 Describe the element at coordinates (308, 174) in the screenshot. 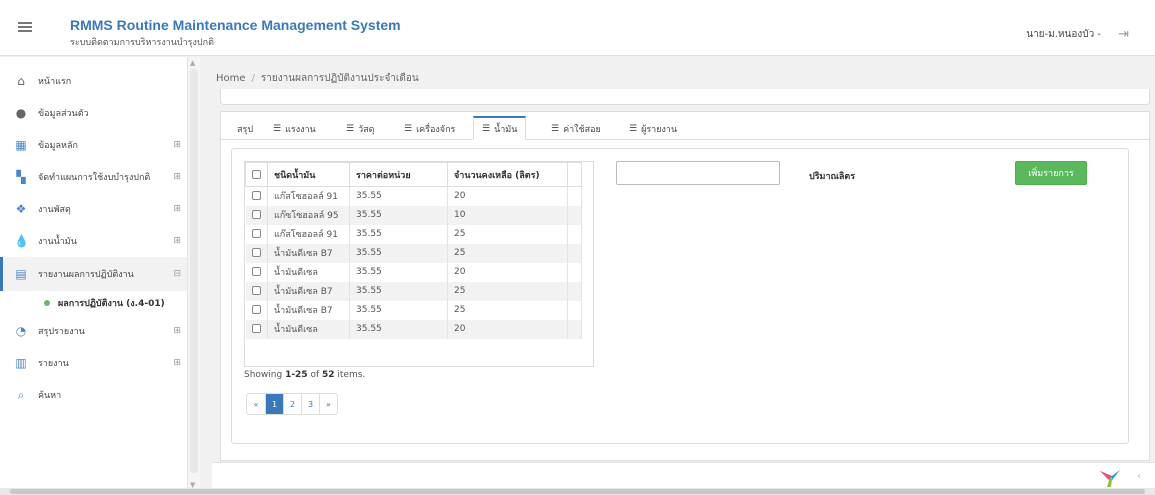

I see `column-header: ชนิดน้ำมัน` at that location.